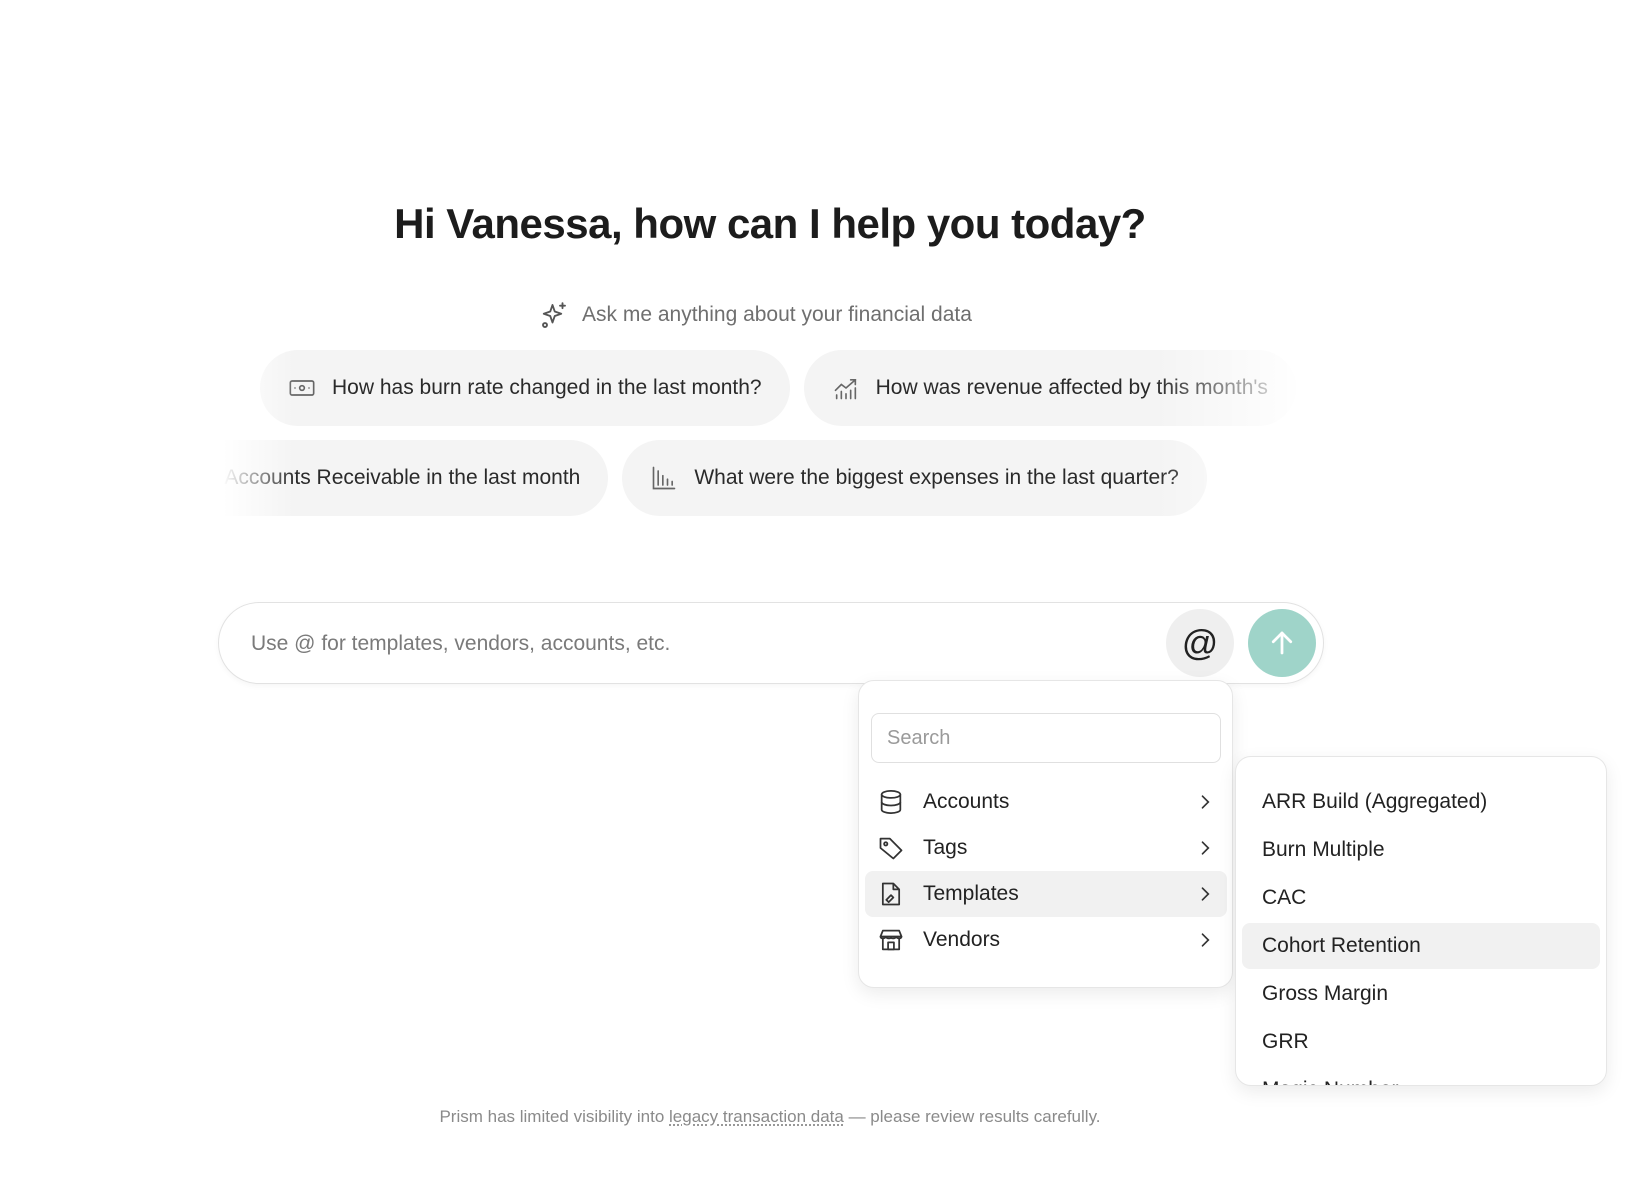  Describe the element at coordinates (398, 477) in the screenshot. I see `suggestion-text: @Accounts Receivable in the last month` at that location.